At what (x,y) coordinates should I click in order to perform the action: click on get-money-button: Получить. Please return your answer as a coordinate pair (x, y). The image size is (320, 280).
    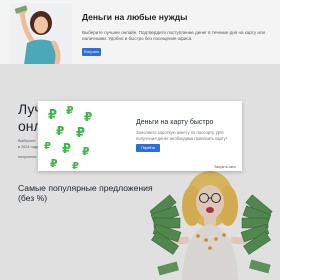
    Looking at the image, I should click on (91, 52).